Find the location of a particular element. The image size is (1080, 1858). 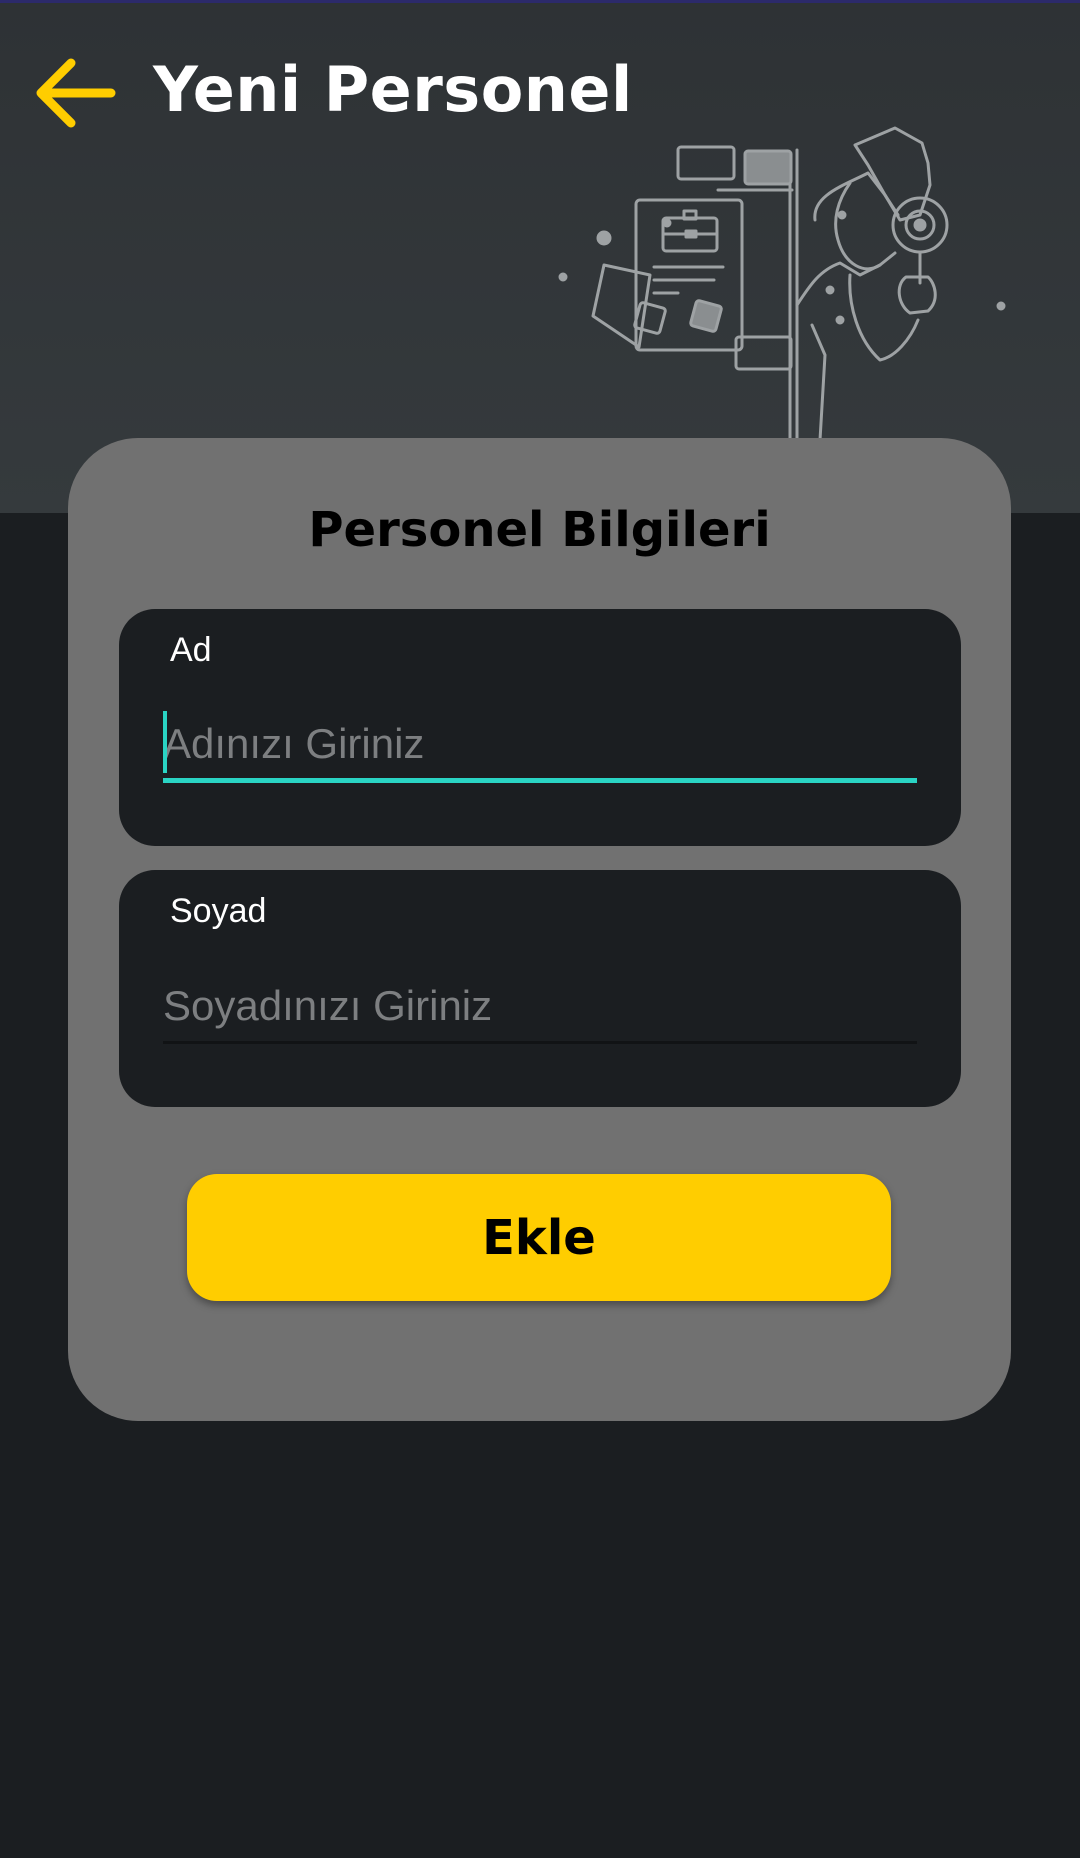

first-name-label: Ad is located at coordinates (191, 650).